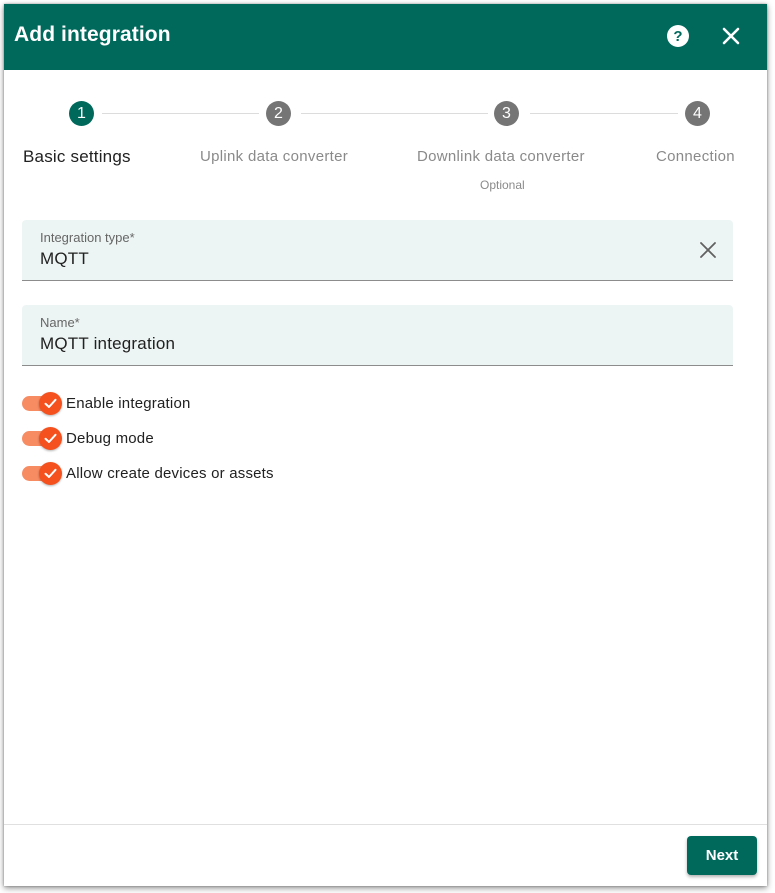 This screenshot has width=775, height=893. I want to click on integration-type-value: MQTT, so click(64, 259).